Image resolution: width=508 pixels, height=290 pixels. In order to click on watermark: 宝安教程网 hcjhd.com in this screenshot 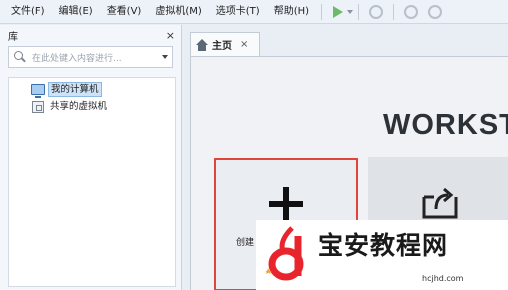, I will do `click(382, 255)`.